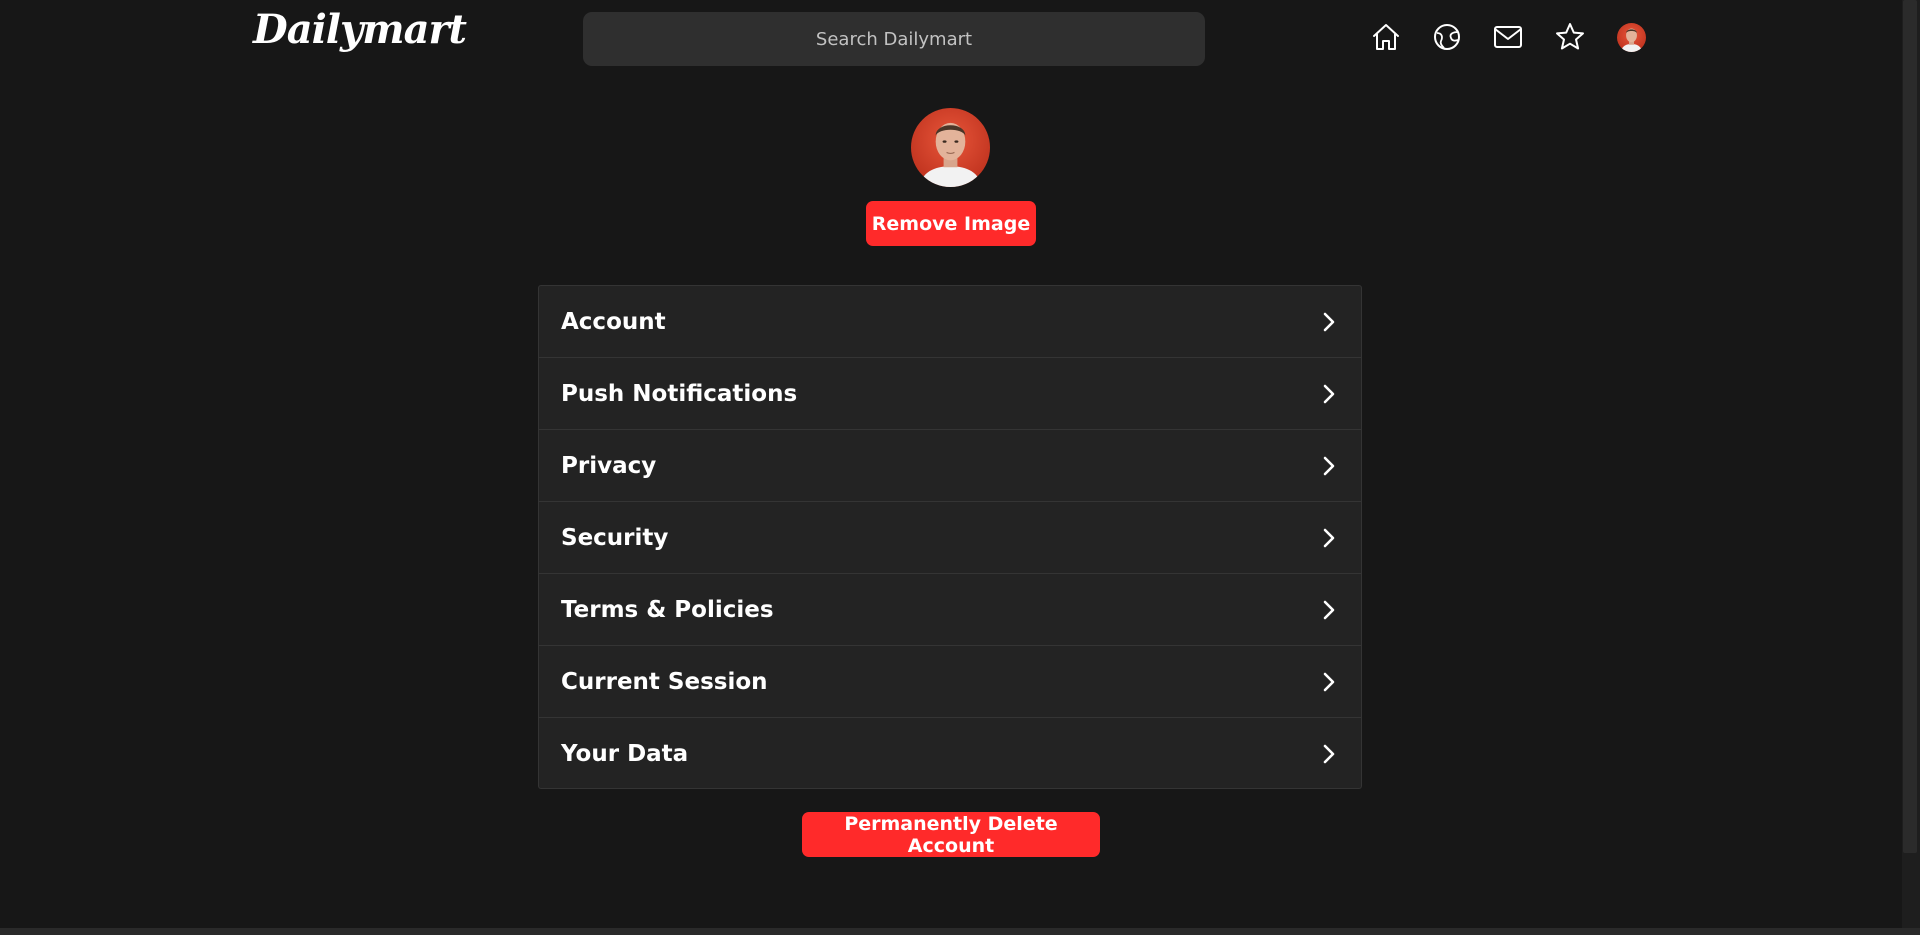 This screenshot has width=1920, height=935. I want to click on explore-icon, so click(1447, 37).